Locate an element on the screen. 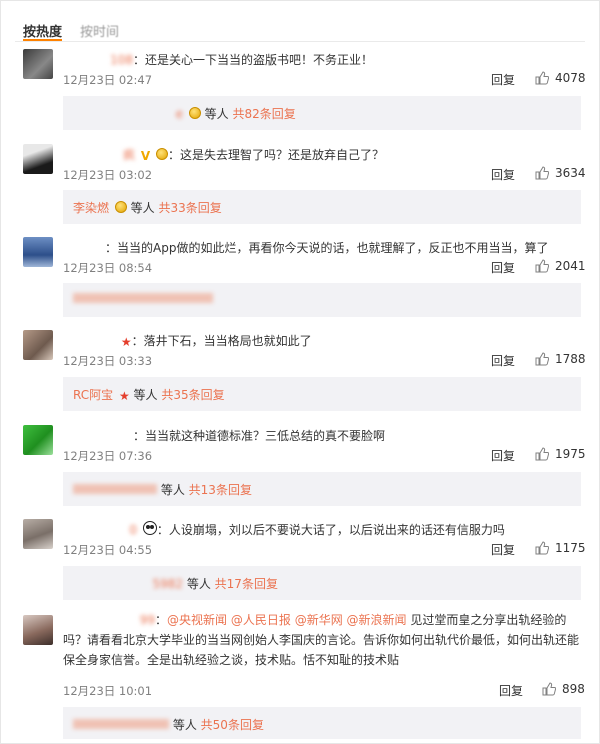 Image resolution: width=600 pixels, height=744 pixels. timestamp: 12月23日 07:36 is located at coordinates (108, 456).